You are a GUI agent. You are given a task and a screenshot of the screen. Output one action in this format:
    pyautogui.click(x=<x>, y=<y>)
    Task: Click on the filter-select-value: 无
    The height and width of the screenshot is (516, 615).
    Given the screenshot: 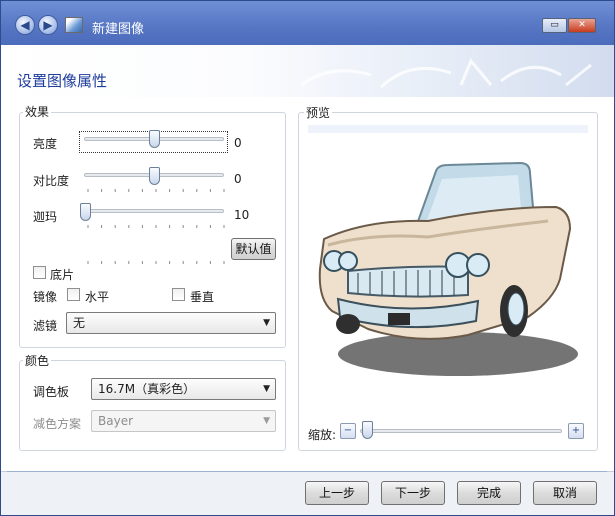 What is the action you would take?
    pyautogui.click(x=79, y=323)
    